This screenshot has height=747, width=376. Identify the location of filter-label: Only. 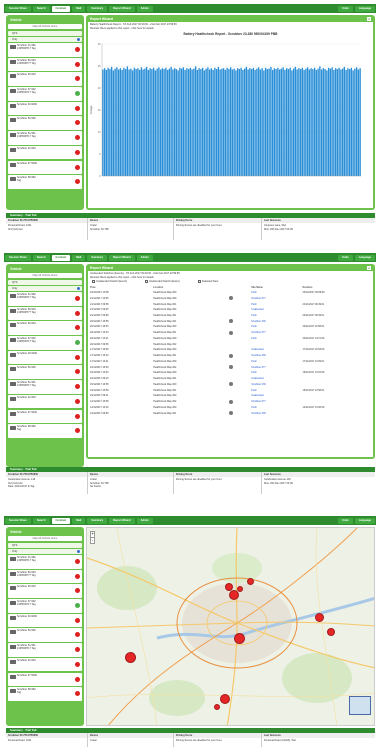
(15, 288).